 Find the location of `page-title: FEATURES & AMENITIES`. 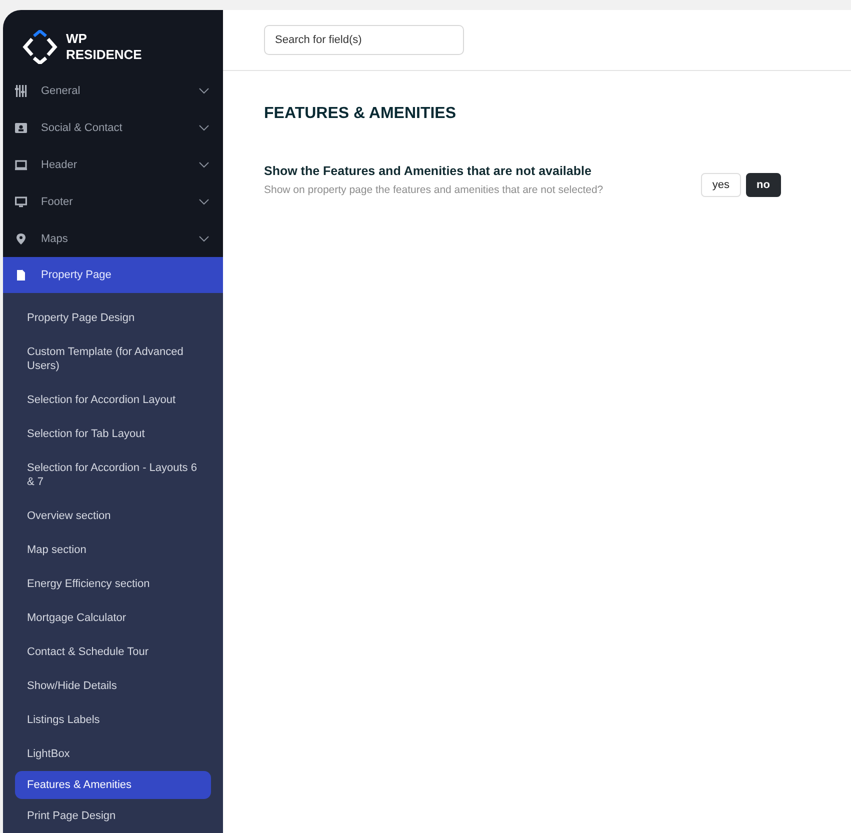

page-title: FEATURES & AMENITIES is located at coordinates (361, 114).